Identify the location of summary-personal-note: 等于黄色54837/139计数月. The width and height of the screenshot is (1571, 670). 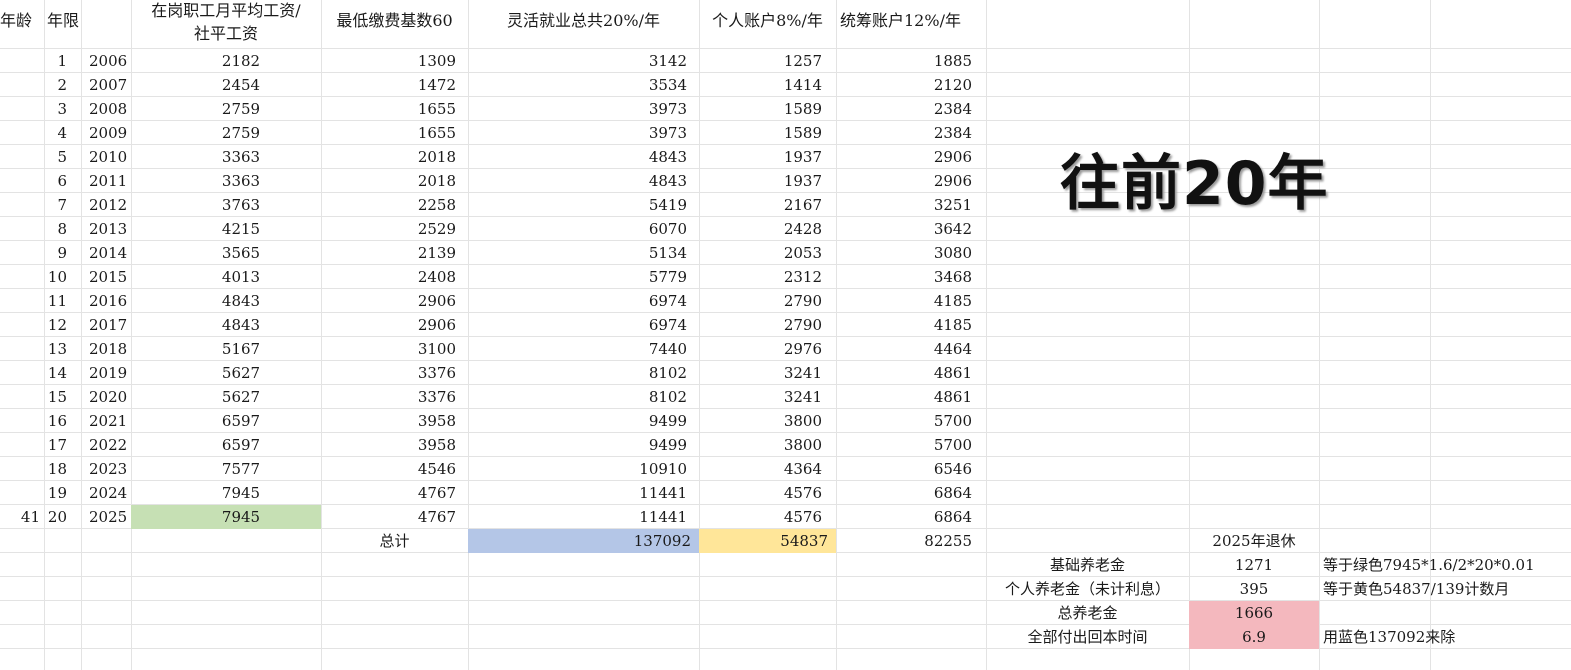
(1445, 589).